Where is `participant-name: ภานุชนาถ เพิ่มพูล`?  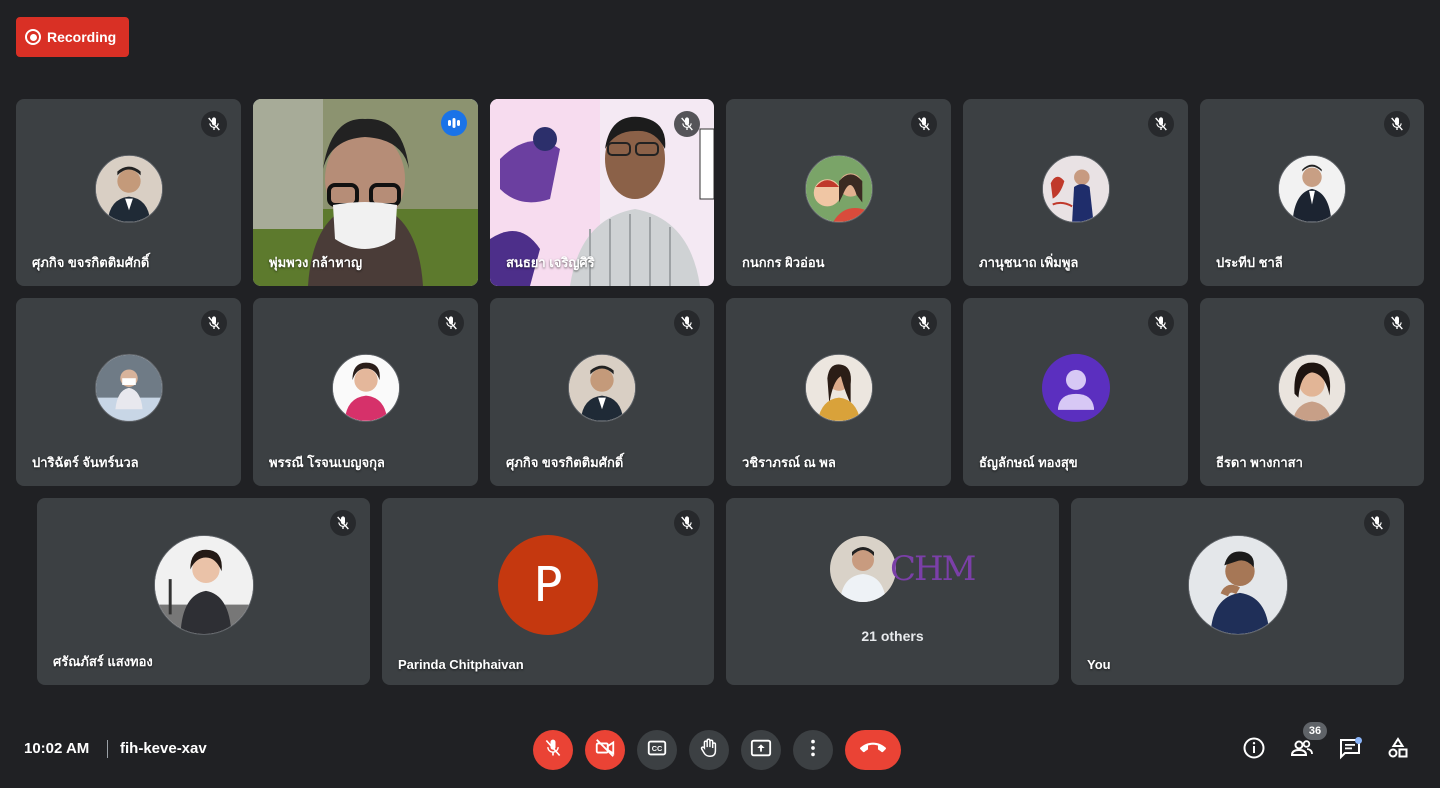 participant-name: ภานุชนาถ เพิ่มพูล is located at coordinates (1029, 262).